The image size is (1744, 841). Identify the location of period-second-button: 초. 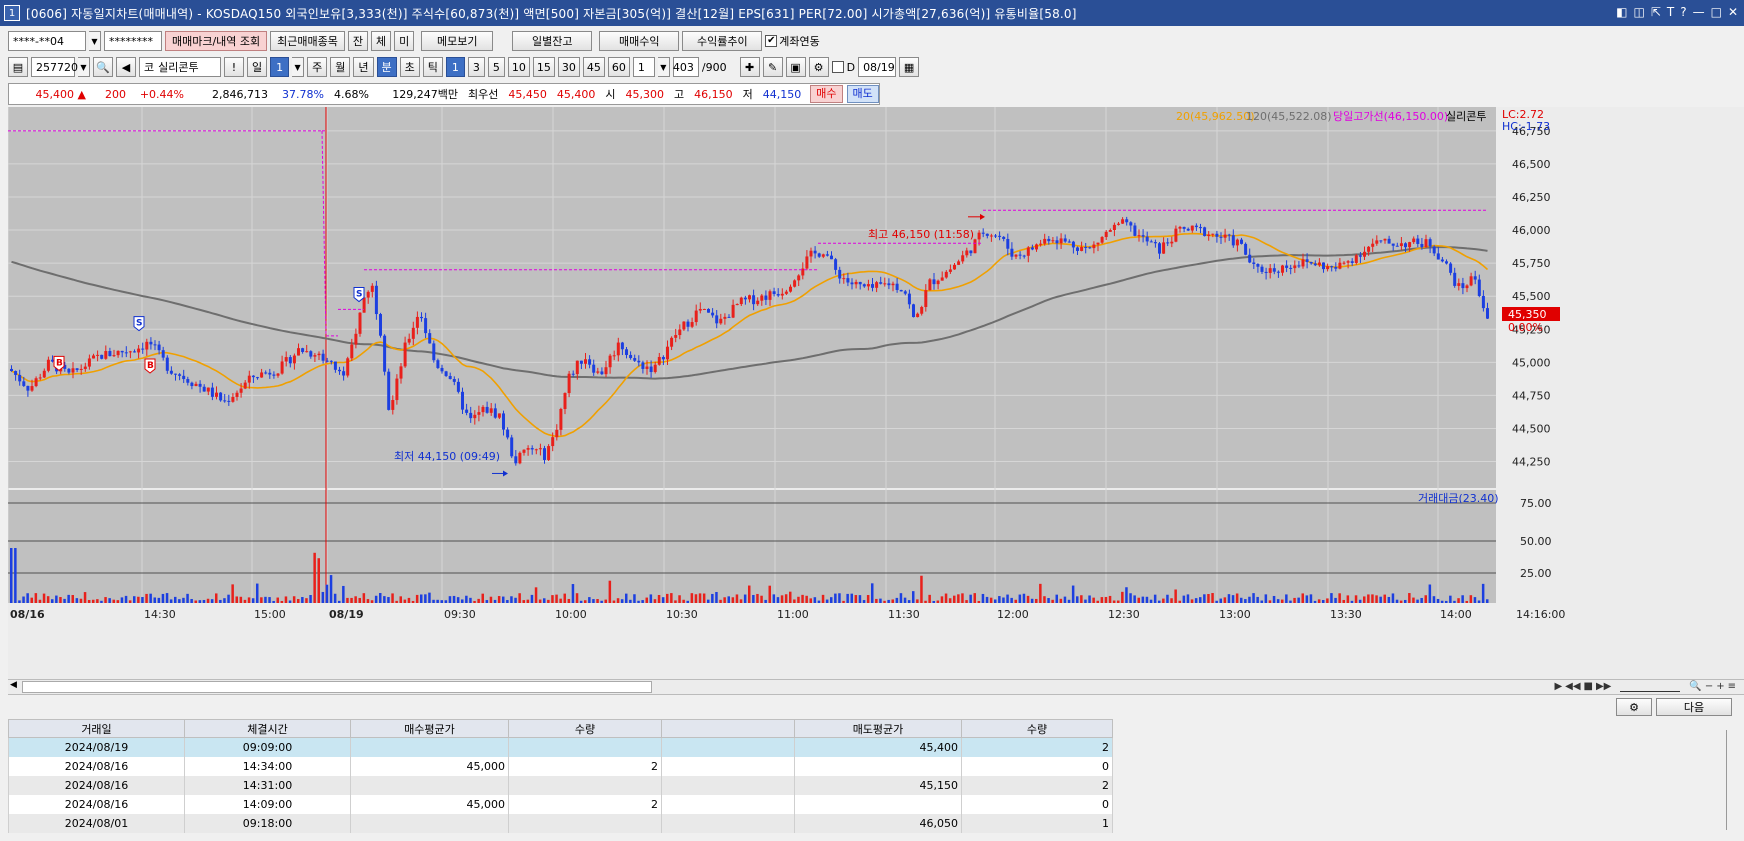
(409, 67).